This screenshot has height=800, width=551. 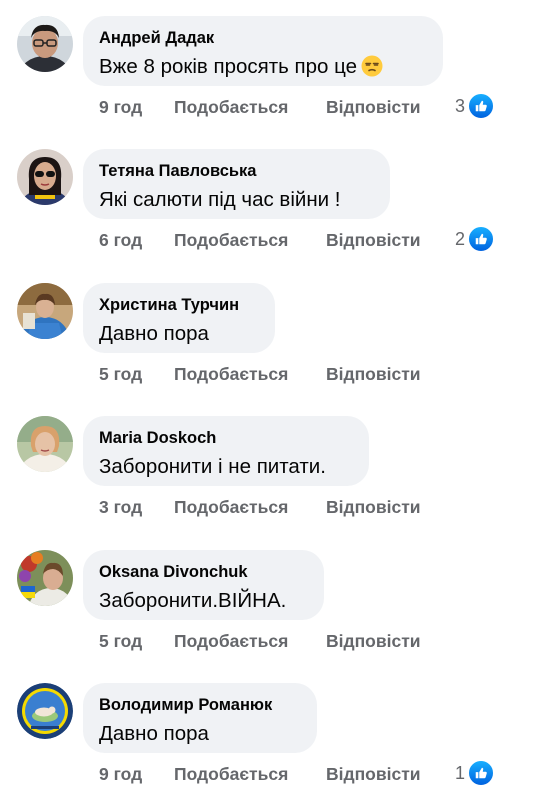 What do you see at coordinates (200, 718) in the screenshot?
I see `comment-bubble: Володимир Романюк Давно пора` at bounding box center [200, 718].